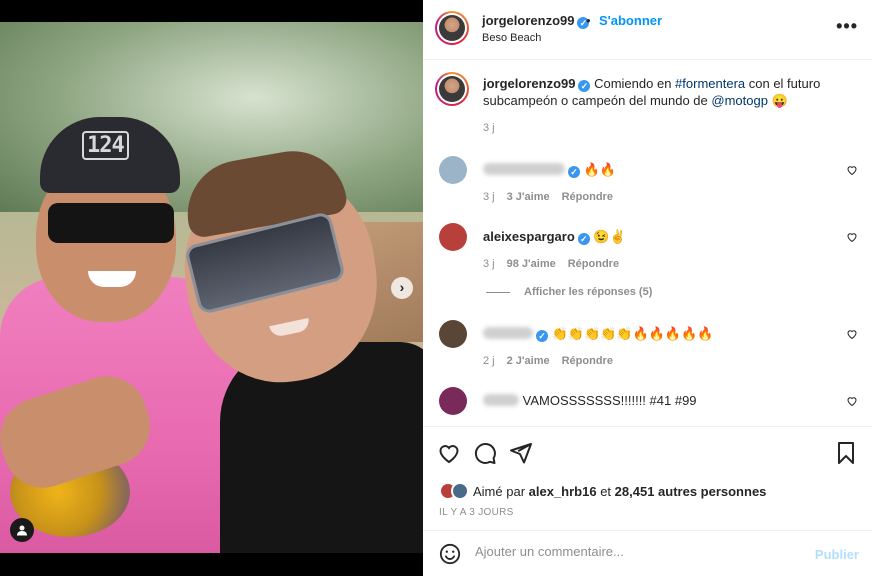 This screenshot has height=576, width=872. Describe the element at coordinates (691, 491) in the screenshot. I see `likes-count: 28,451 autres personnes` at that location.